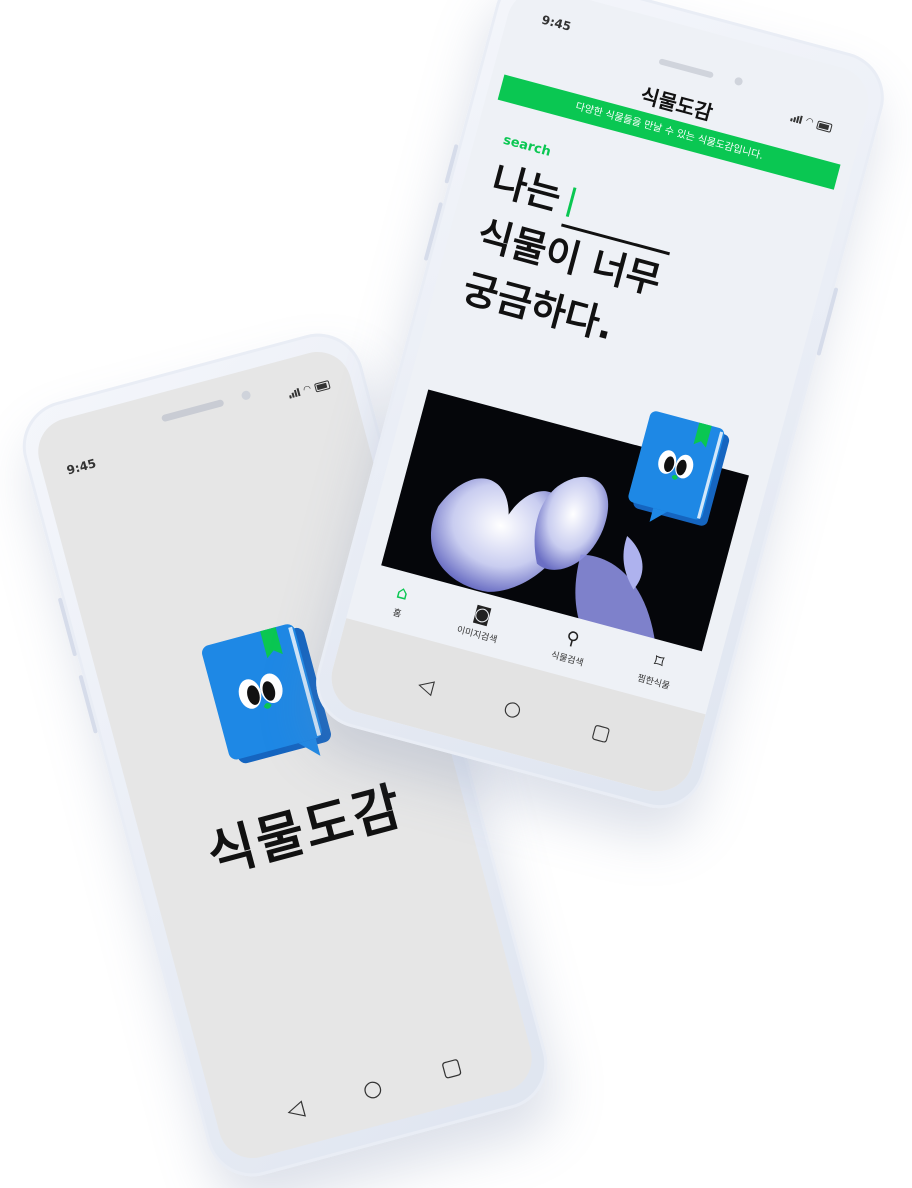 This screenshot has width=912, height=1188. I want to click on tab-favorites: ⌑ 찜한식물, so click(656, 670).